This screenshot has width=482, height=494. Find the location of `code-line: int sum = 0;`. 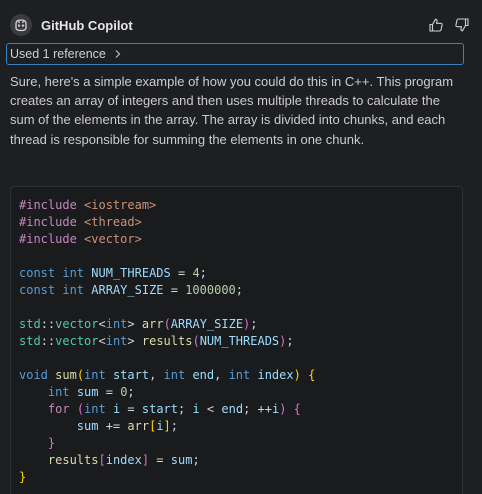

code-line: int sum = 0; is located at coordinates (167, 392).